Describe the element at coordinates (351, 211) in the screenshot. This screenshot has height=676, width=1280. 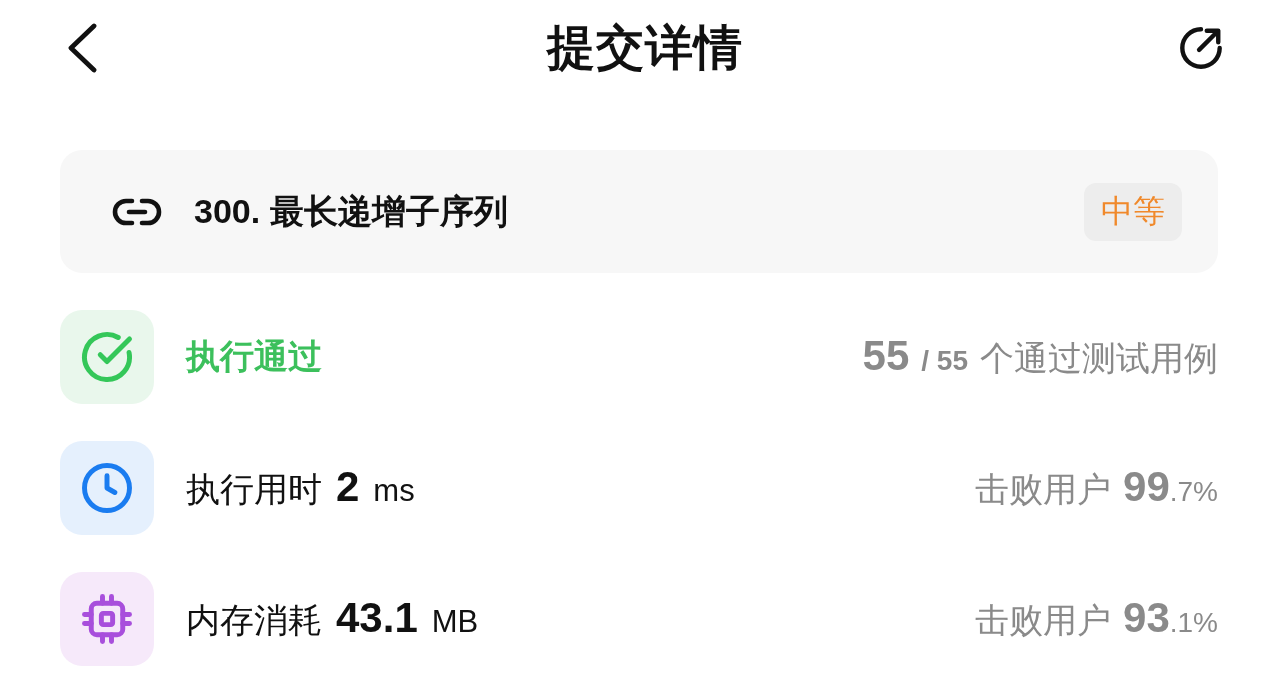
I see `problem-title-link: 300. 最长递增子序列` at that location.